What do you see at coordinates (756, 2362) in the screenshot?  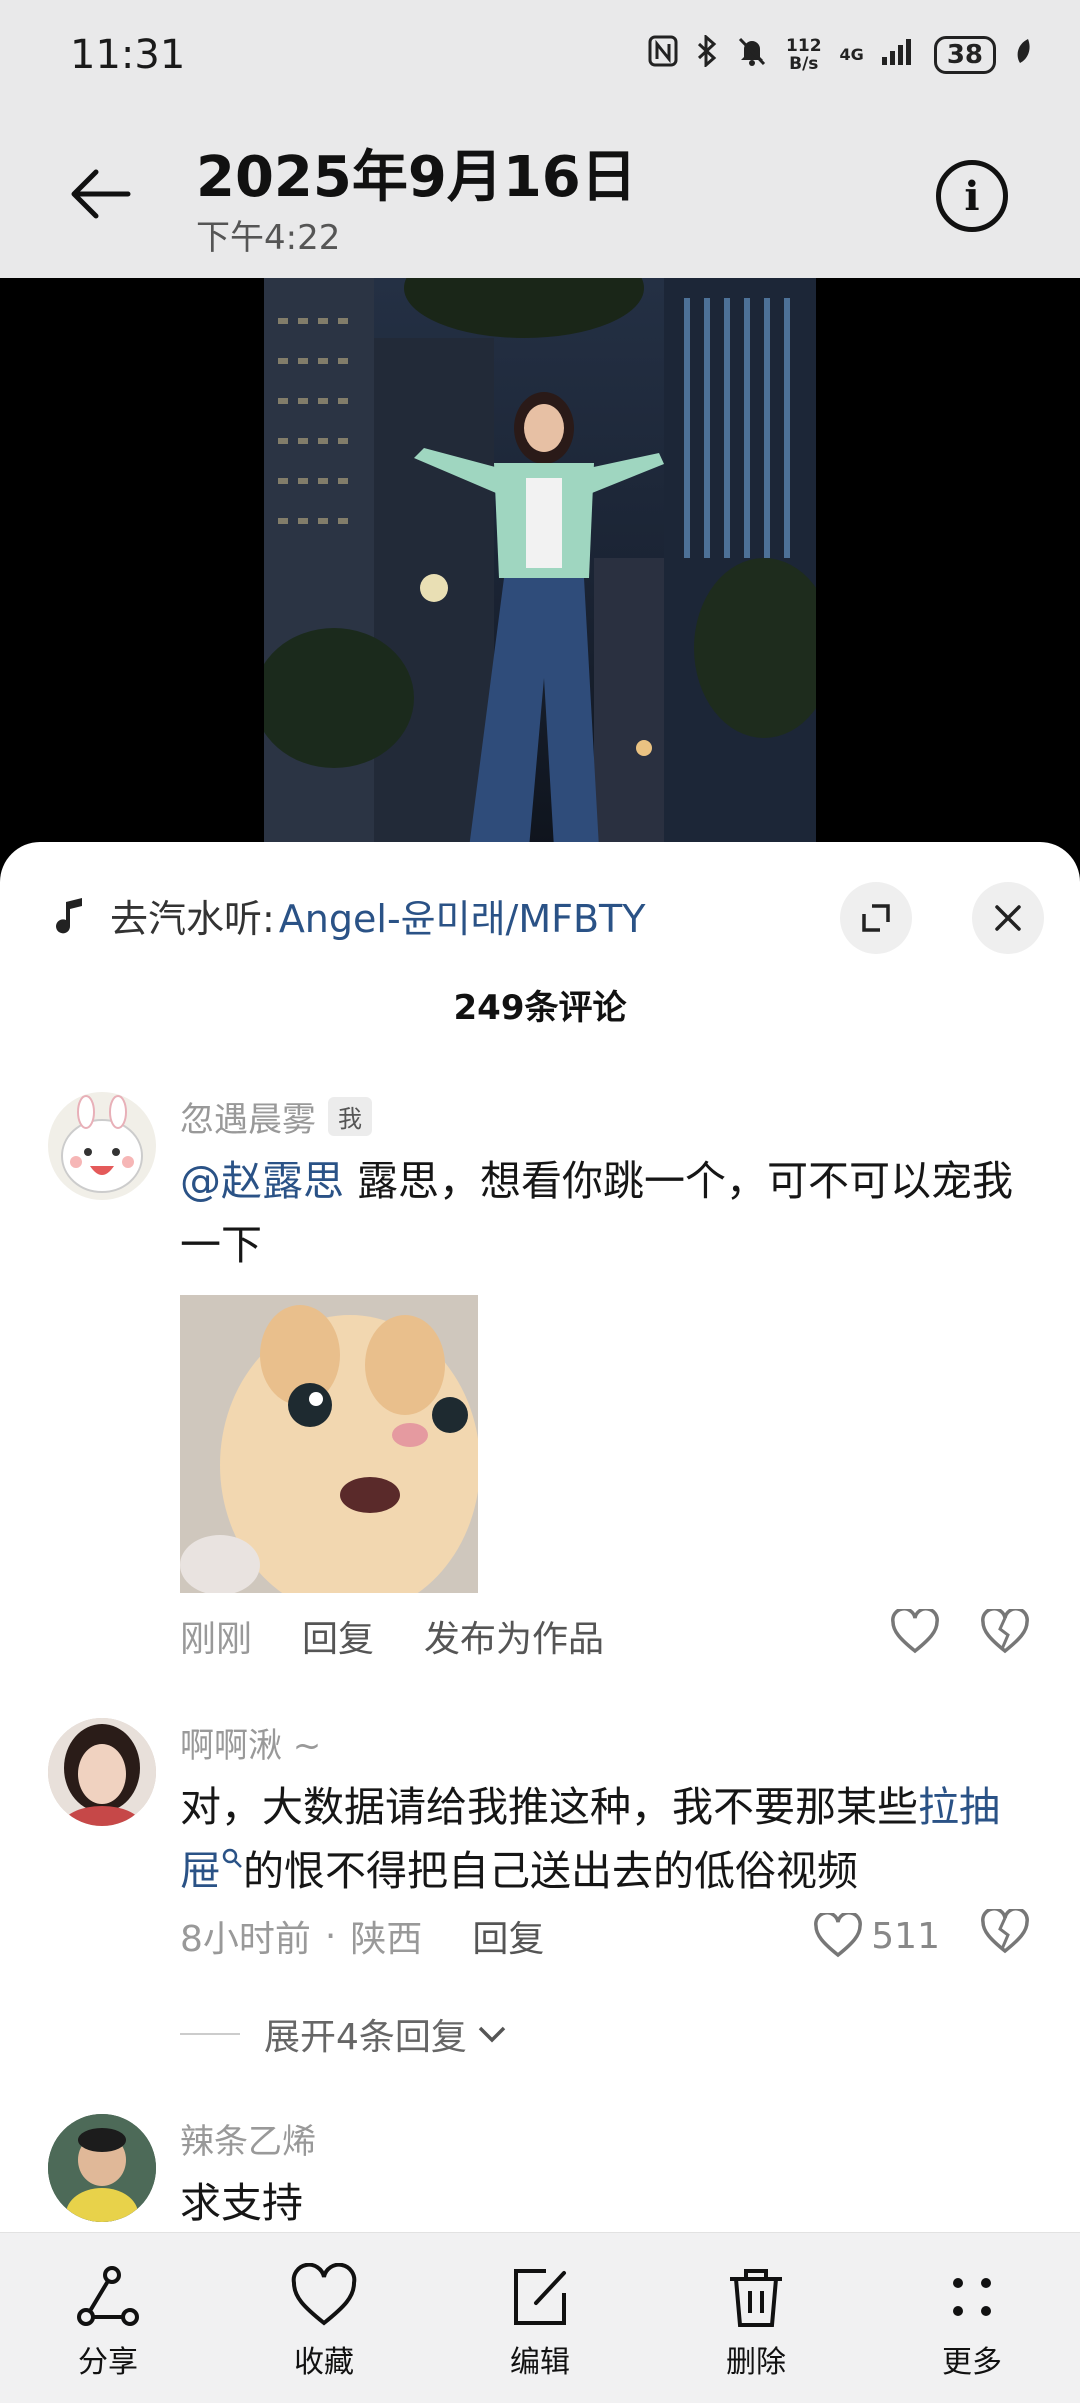 I see `delete-label: 删除` at bounding box center [756, 2362].